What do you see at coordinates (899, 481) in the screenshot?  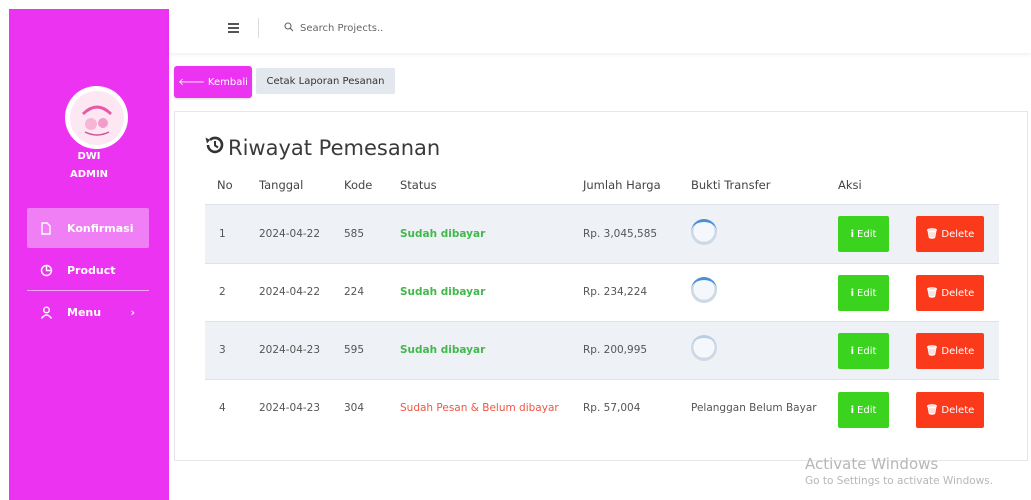 I see `watermark-subtitle: Go to Settings to activate Windows.` at bounding box center [899, 481].